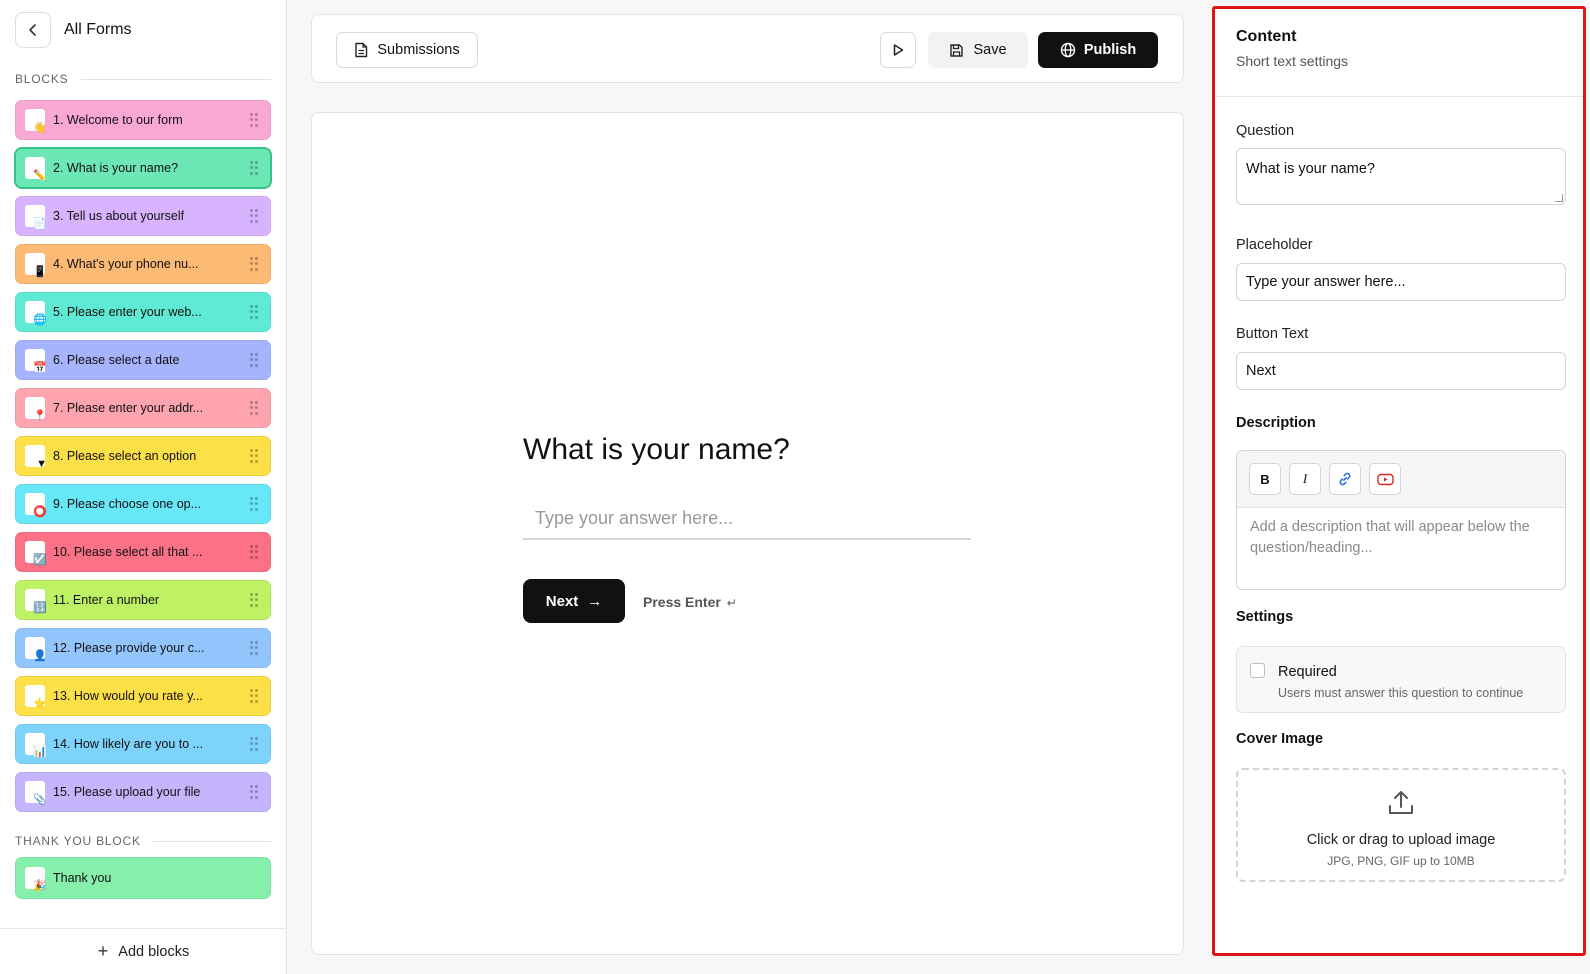 This screenshot has width=1590, height=974. I want to click on block-emoji-icon: 🔢, so click(40, 608).